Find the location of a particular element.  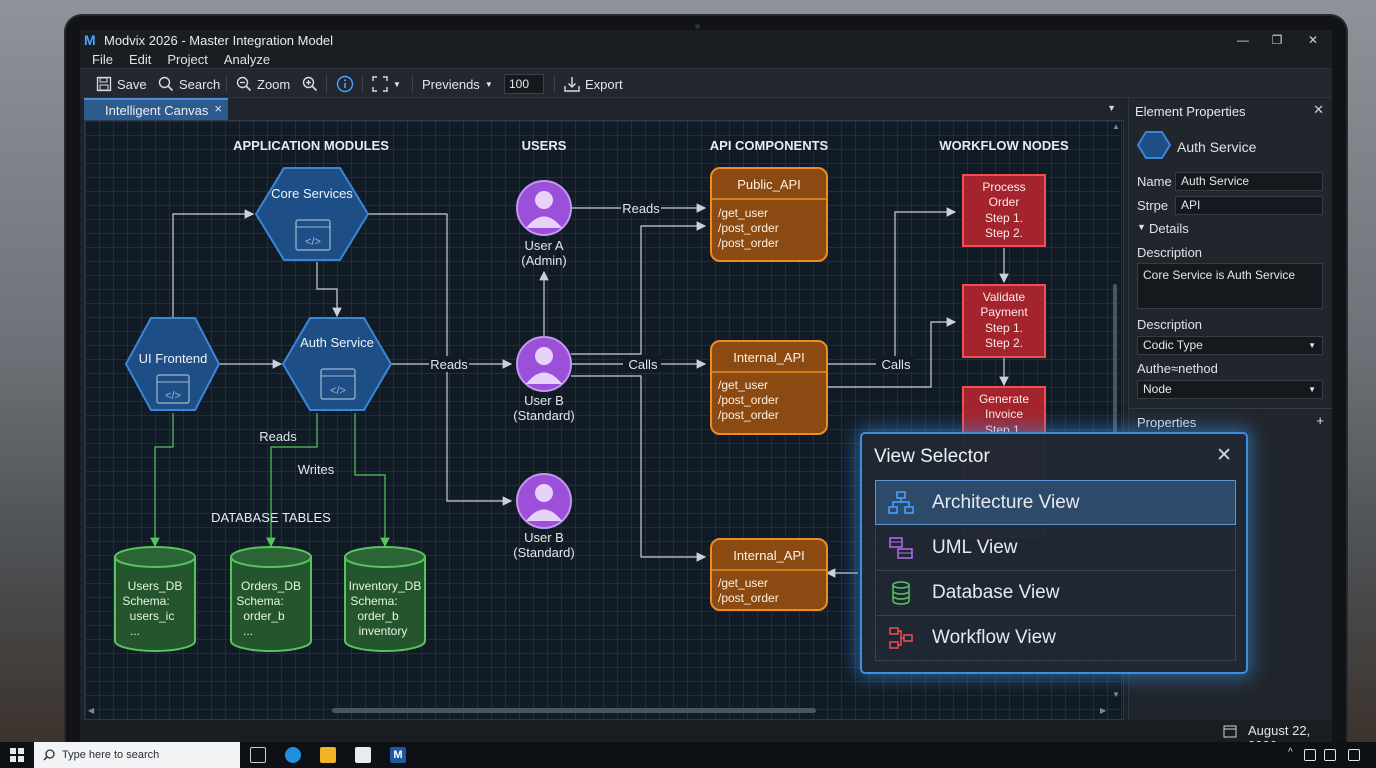

windows-start-icon is located at coordinates (17, 755).